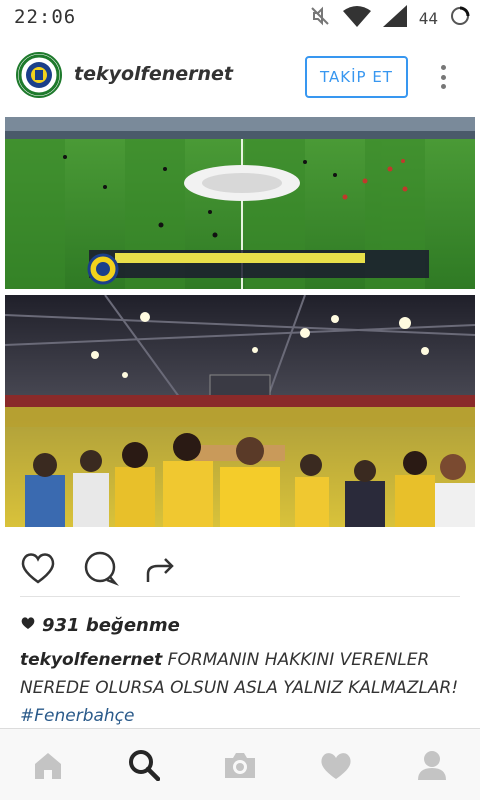 The height and width of the screenshot is (800, 480). What do you see at coordinates (460, 18) in the screenshot?
I see `battery-icon` at bounding box center [460, 18].